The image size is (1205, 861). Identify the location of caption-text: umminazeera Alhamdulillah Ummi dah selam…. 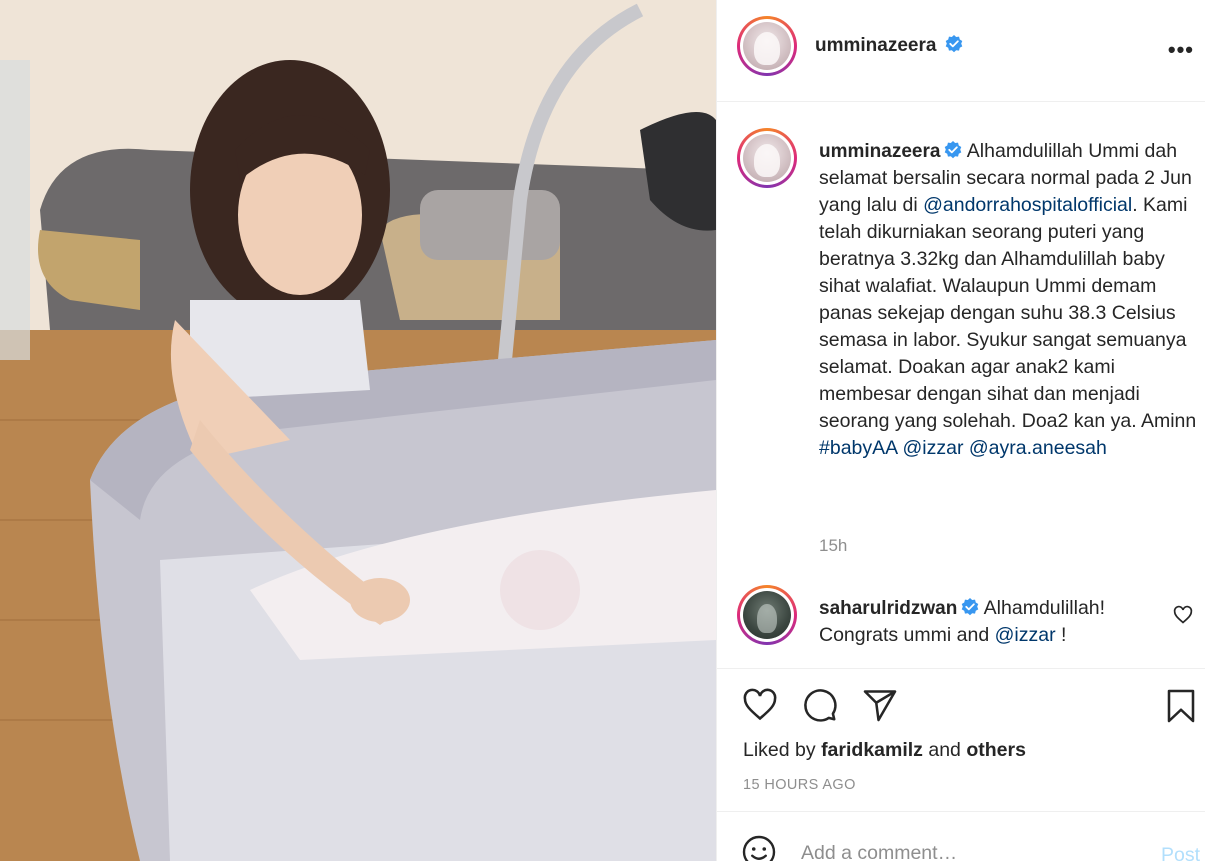
(1009, 300).